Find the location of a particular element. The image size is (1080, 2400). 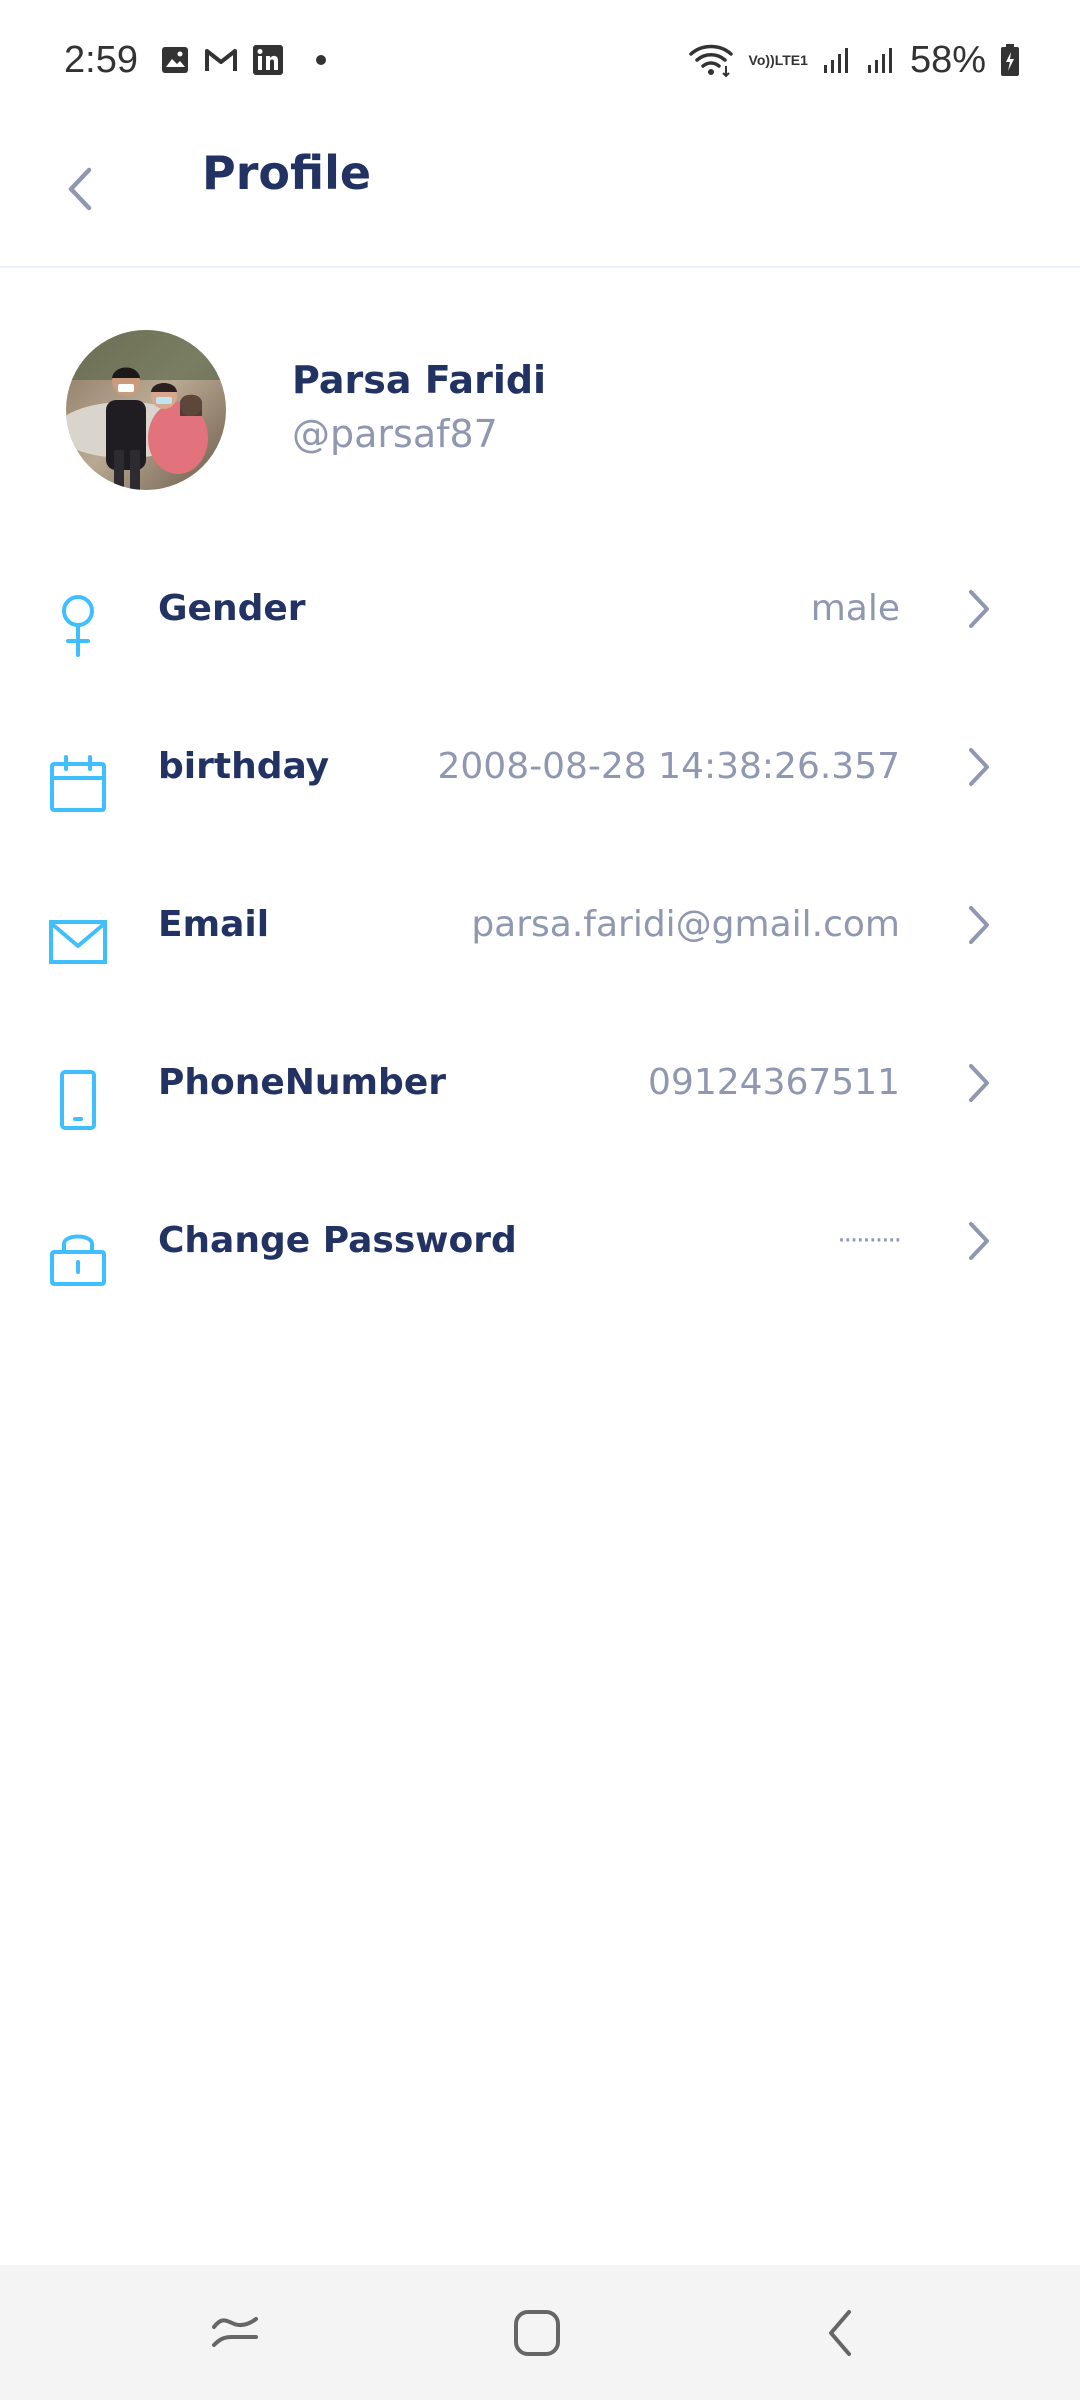

back-button is located at coordinates (80, 189).